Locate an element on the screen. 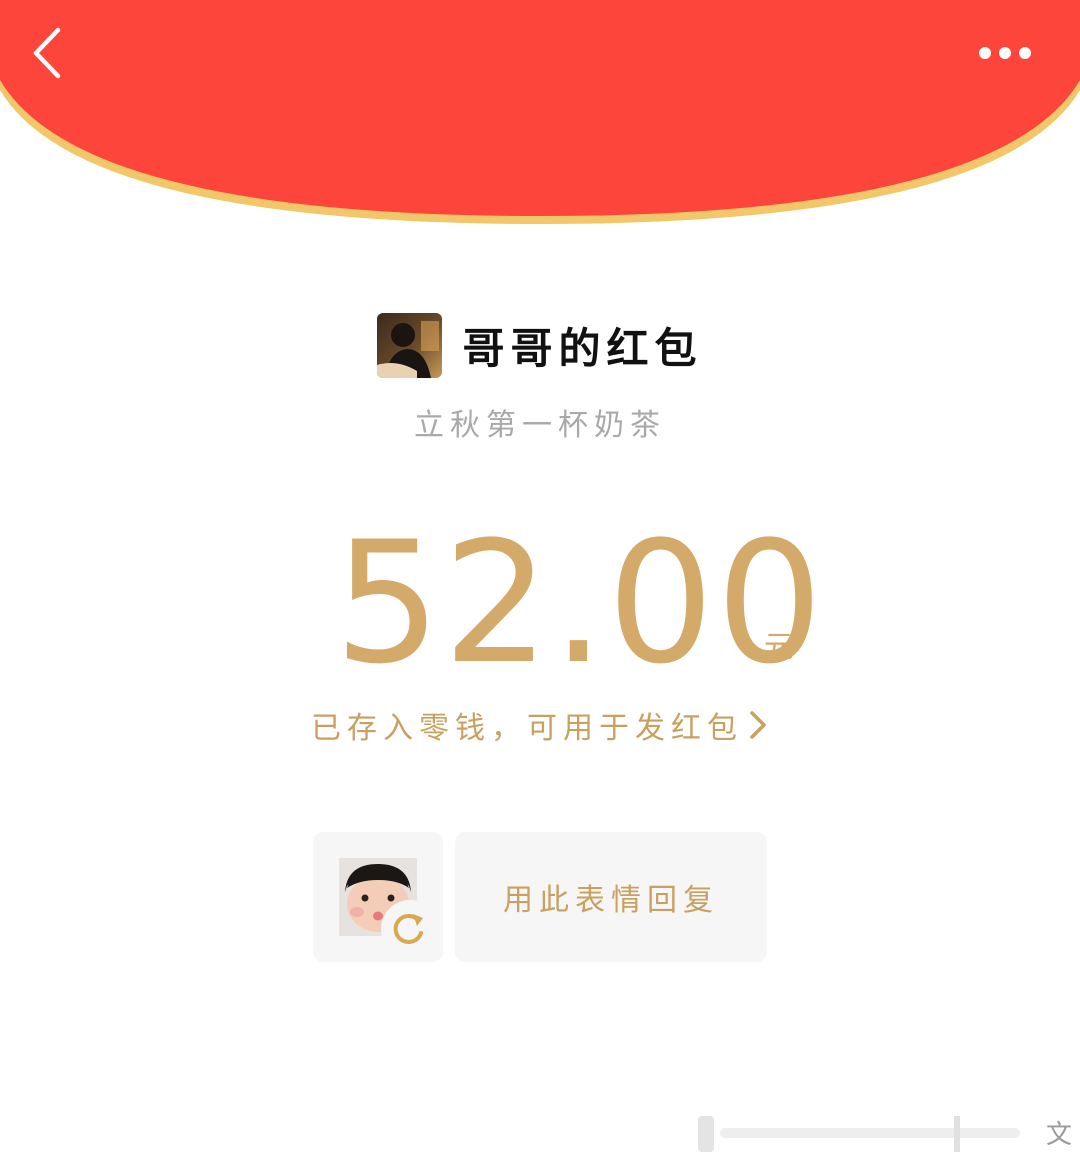  sender-avatar-photo is located at coordinates (410, 345).